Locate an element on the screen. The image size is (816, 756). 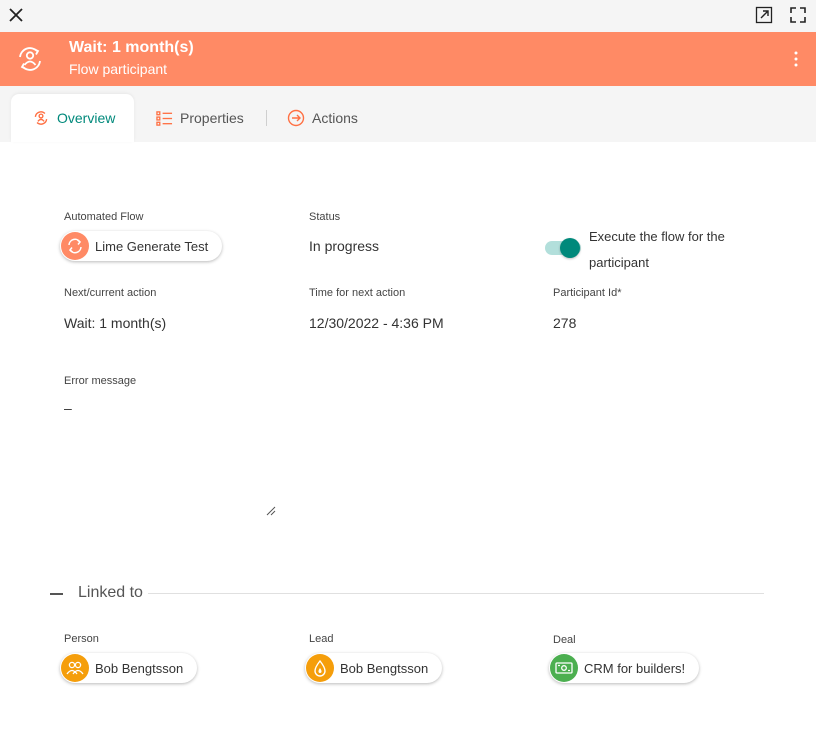
collapse-icon is located at coordinates (56, 594).